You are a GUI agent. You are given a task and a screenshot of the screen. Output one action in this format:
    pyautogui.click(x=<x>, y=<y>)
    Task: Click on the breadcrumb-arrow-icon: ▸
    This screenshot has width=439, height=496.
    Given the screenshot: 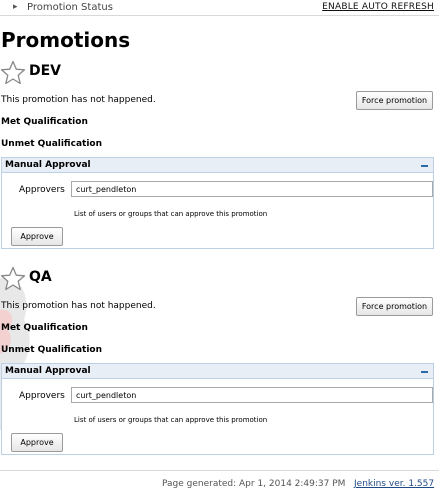 What is the action you would take?
    pyautogui.click(x=15, y=7)
    